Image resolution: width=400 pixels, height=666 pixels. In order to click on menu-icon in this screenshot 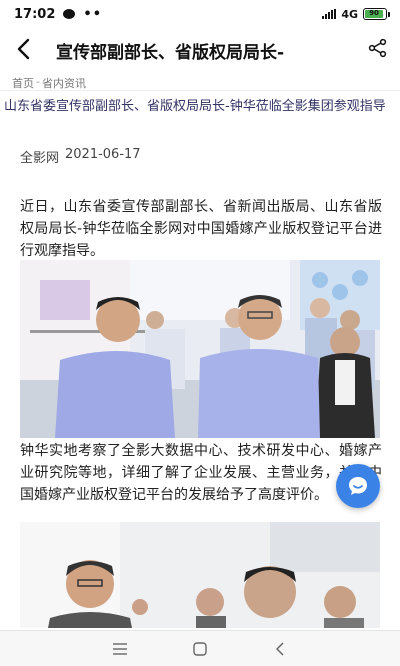, I will do `click(120, 648)`.